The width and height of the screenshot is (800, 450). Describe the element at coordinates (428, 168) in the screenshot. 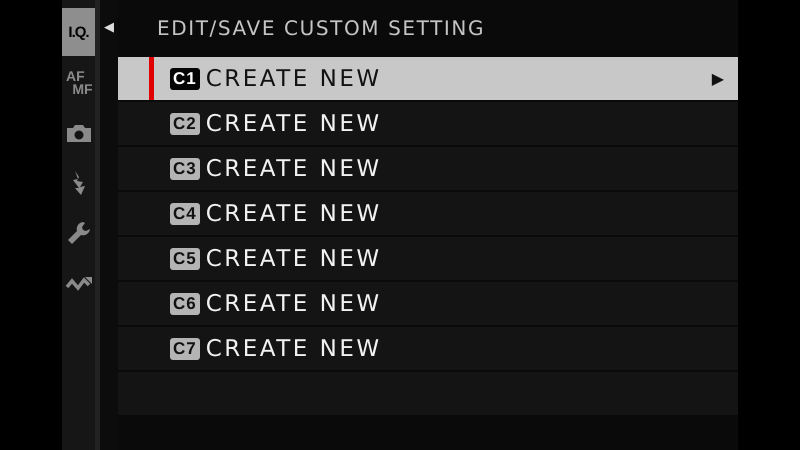

I see `menu-item: C3 CREATE NEW` at that location.